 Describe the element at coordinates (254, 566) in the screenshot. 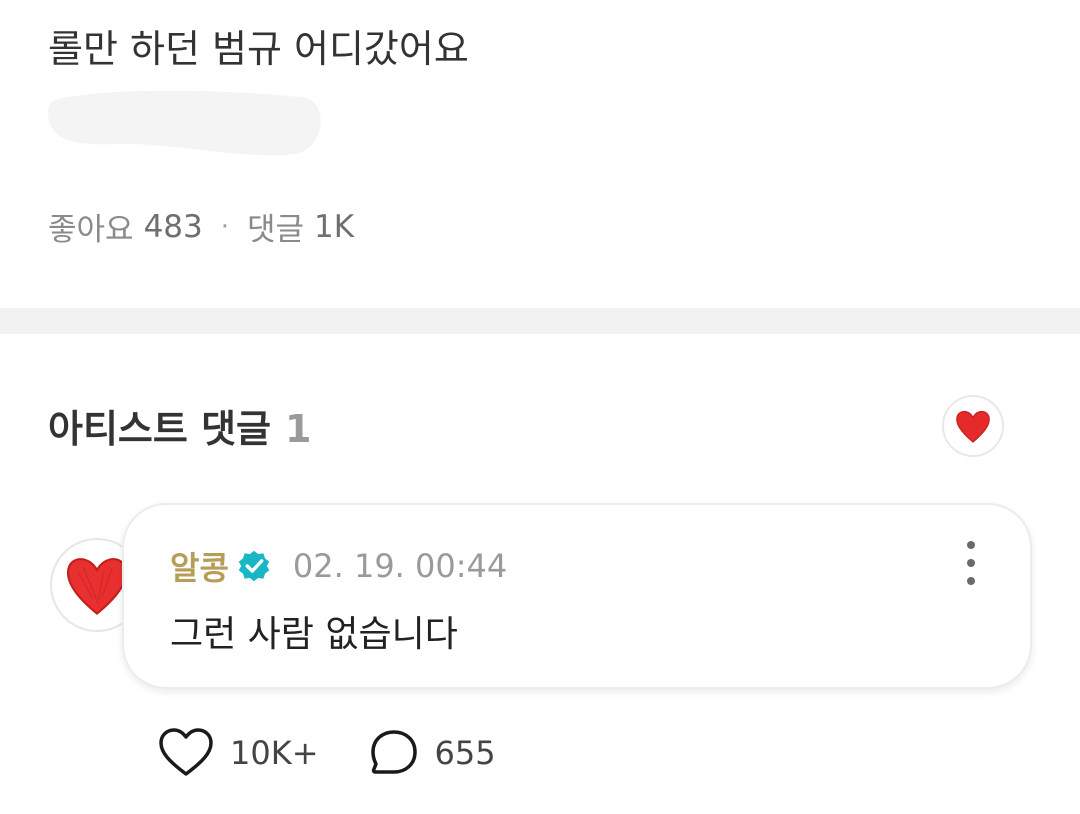

I see `verified-badge-icon` at that location.